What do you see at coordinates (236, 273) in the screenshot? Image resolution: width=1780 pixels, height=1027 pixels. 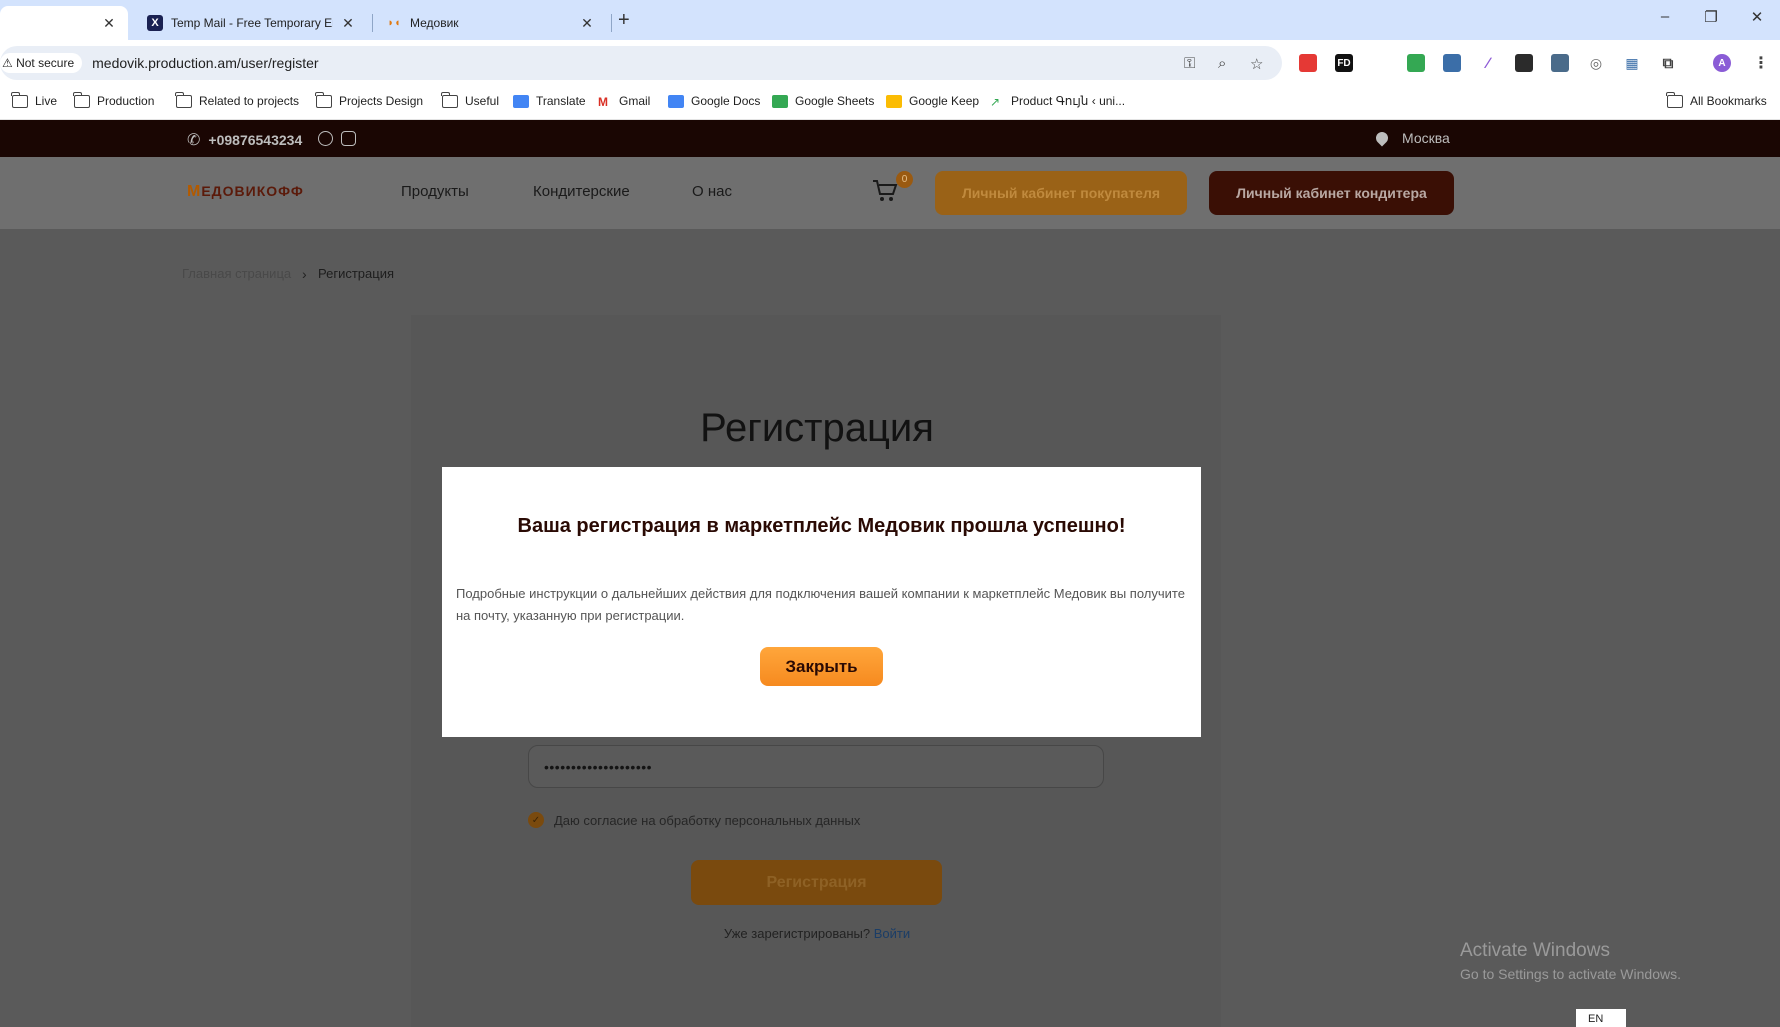 I see `breadcrumb-home: Главная страница` at bounding box center [236, 273].